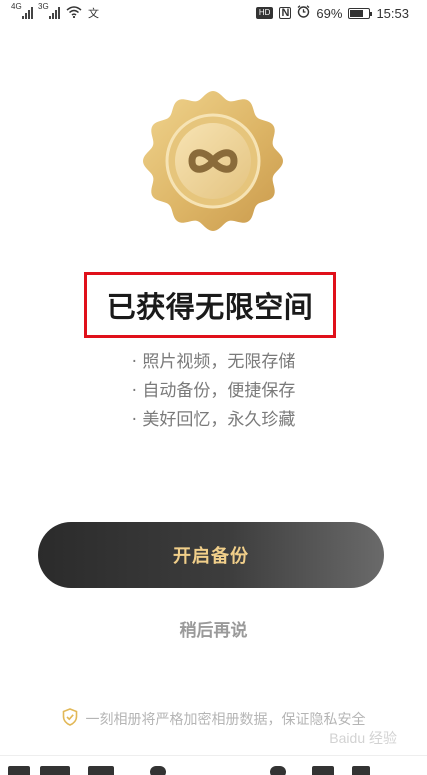 This screenshot has width=427, height=775. What do you see at coordinates (93, 14) in the screenshot?
I see `language-icon: 文` at bounding box center [93, 14].